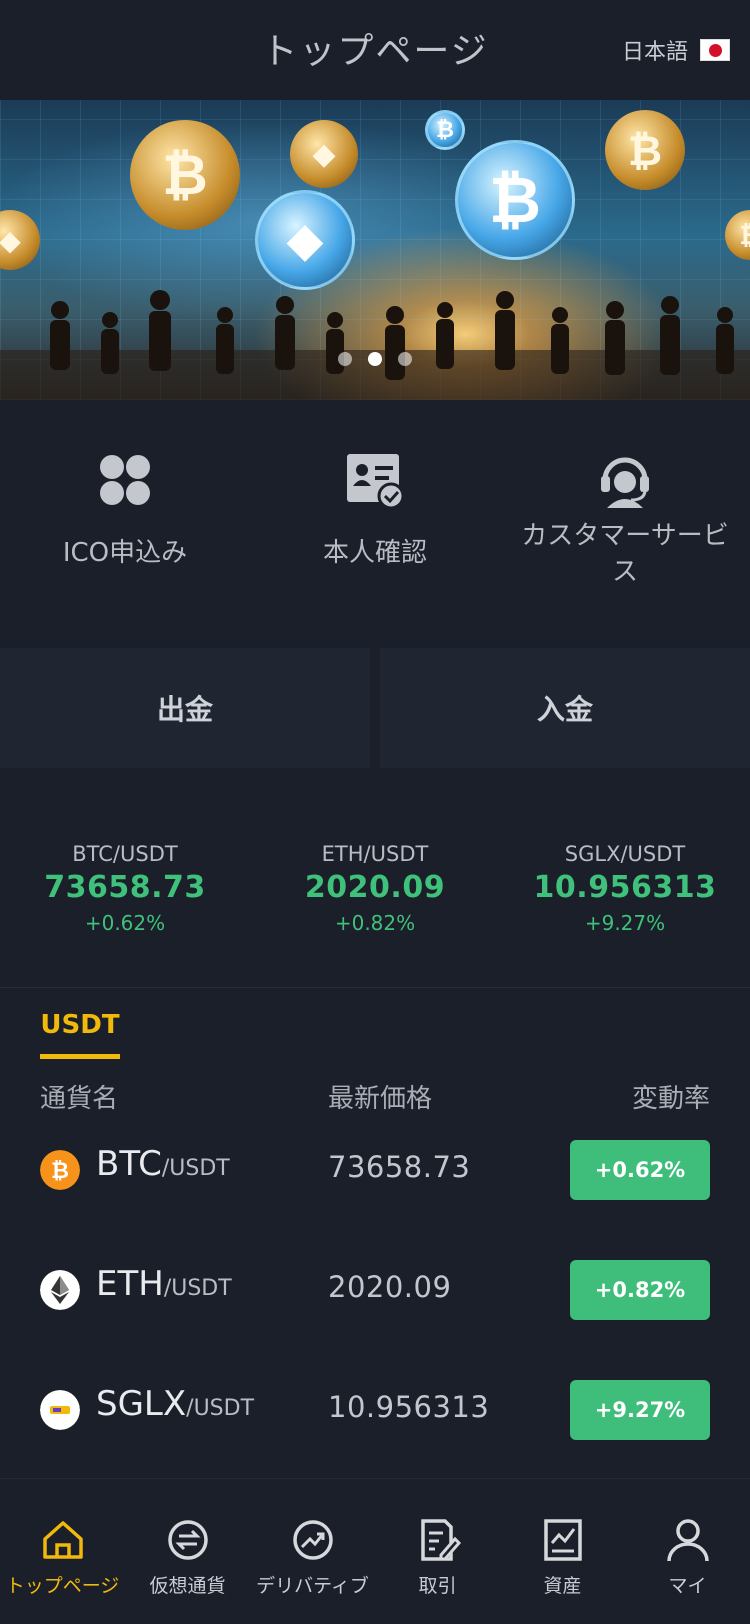  What do you see at coordinates (687, 1586) in the screenshot?
I see `nav-label: マイ` at bounding box center [687, 1586].